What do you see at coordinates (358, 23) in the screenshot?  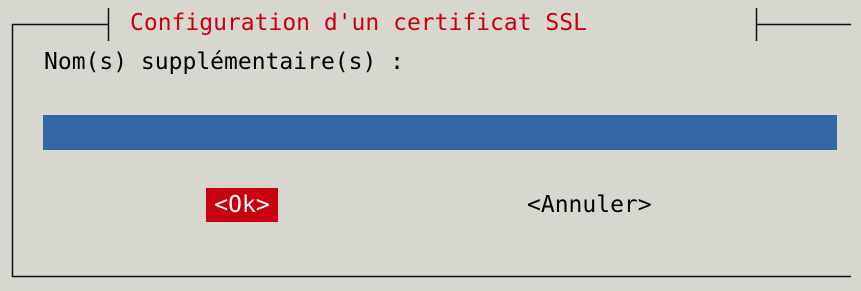 I see `dialog-title: Configuration d'un certificat SSL` at bounding box center [358, 23].